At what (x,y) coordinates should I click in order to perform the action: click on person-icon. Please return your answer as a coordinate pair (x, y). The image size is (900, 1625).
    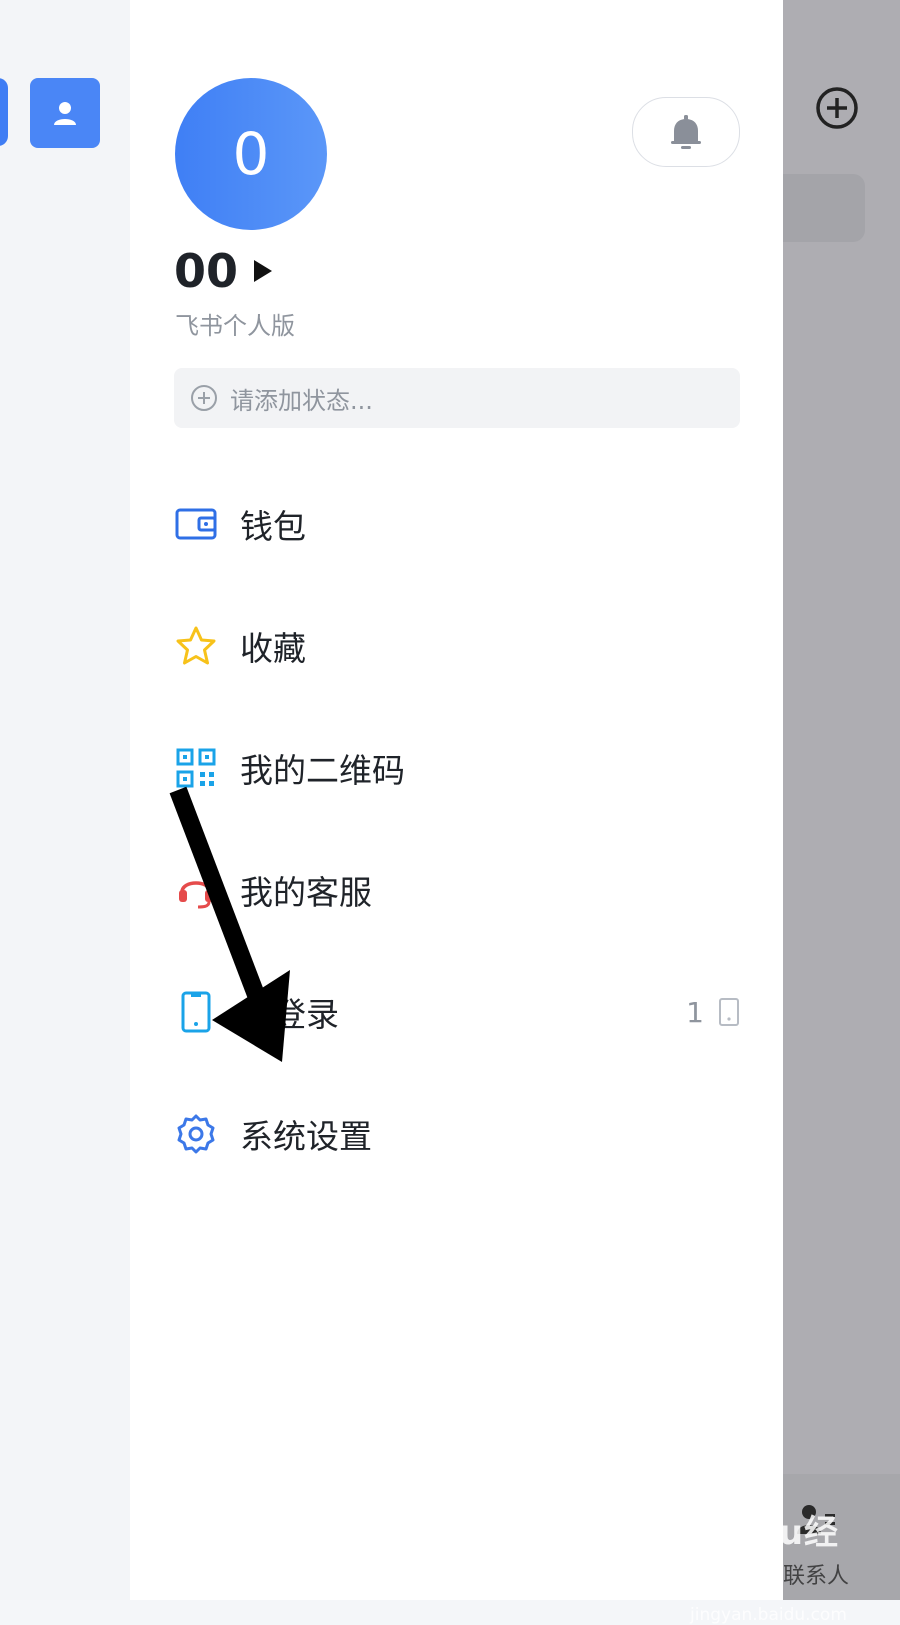
    Looking at the image, I should click on (65, 113).